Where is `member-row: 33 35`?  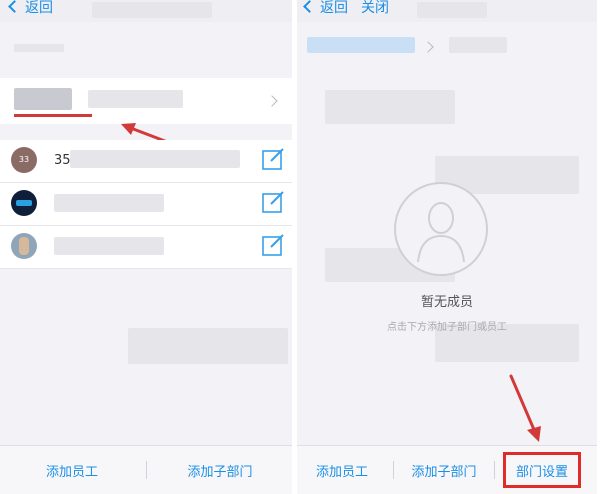 member-row: 33 35 is located at coordinates (146, 161).